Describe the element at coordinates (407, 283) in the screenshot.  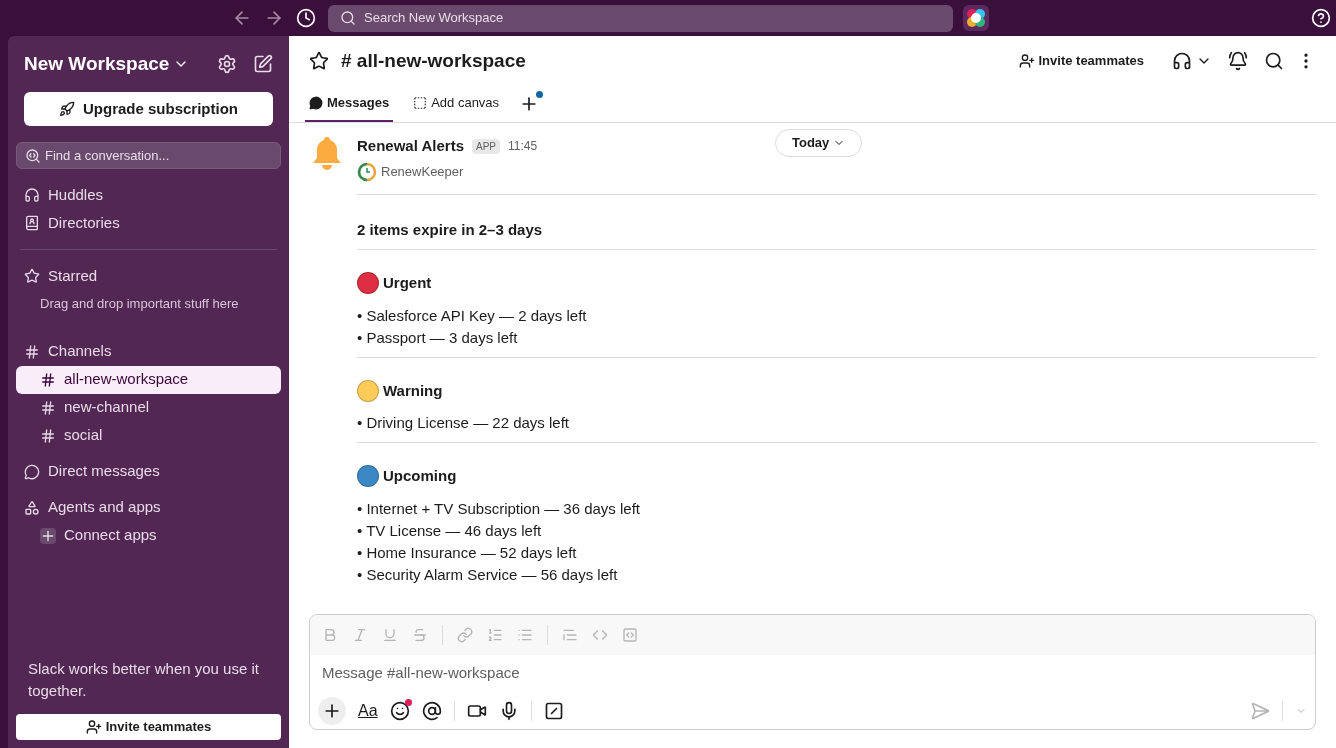
I see `group-title: Urgent` at that location.